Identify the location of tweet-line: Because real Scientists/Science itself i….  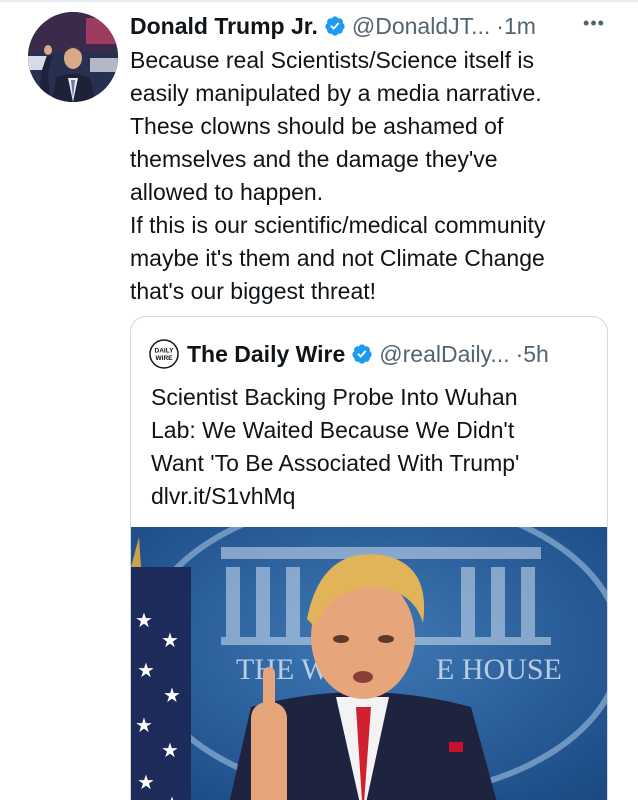
(332, 60).